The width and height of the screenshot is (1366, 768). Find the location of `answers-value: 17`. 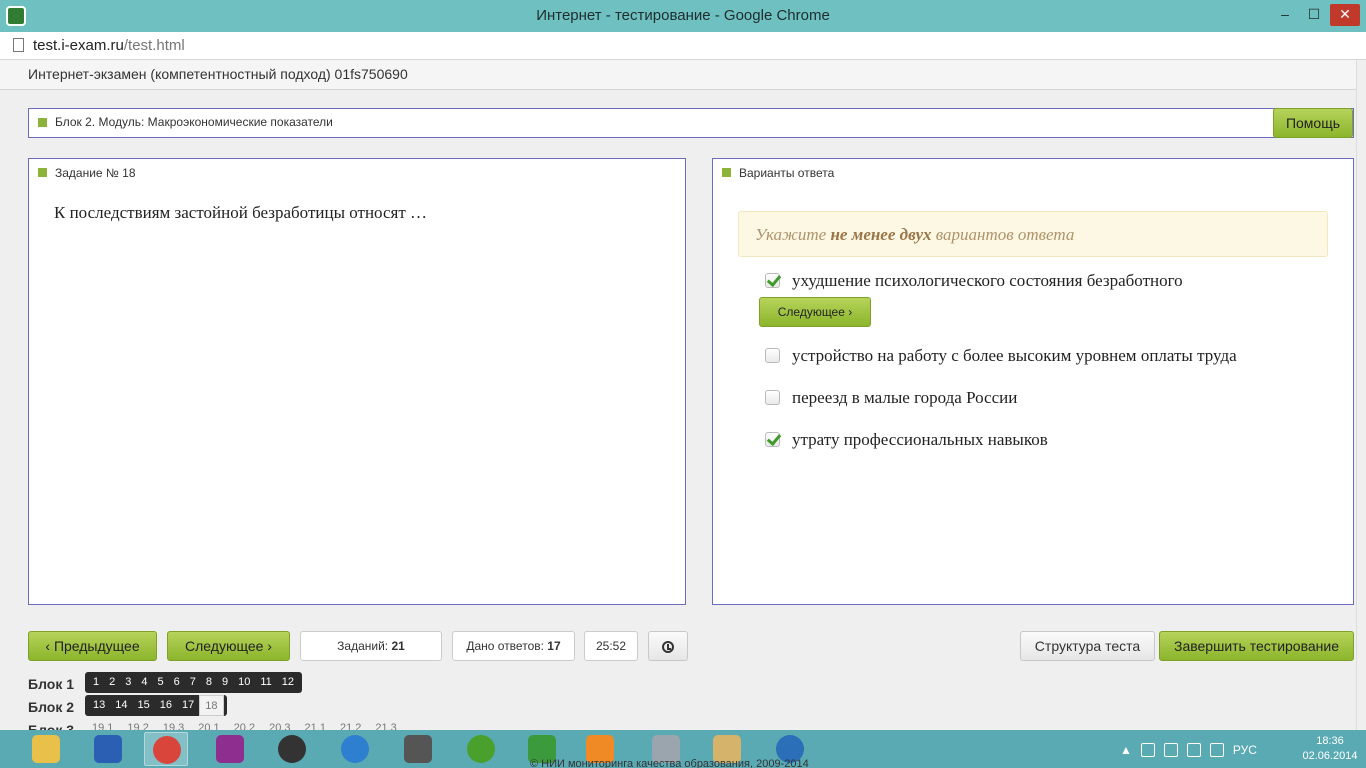

answers-value: 17 is located at coordinates (554, 646).